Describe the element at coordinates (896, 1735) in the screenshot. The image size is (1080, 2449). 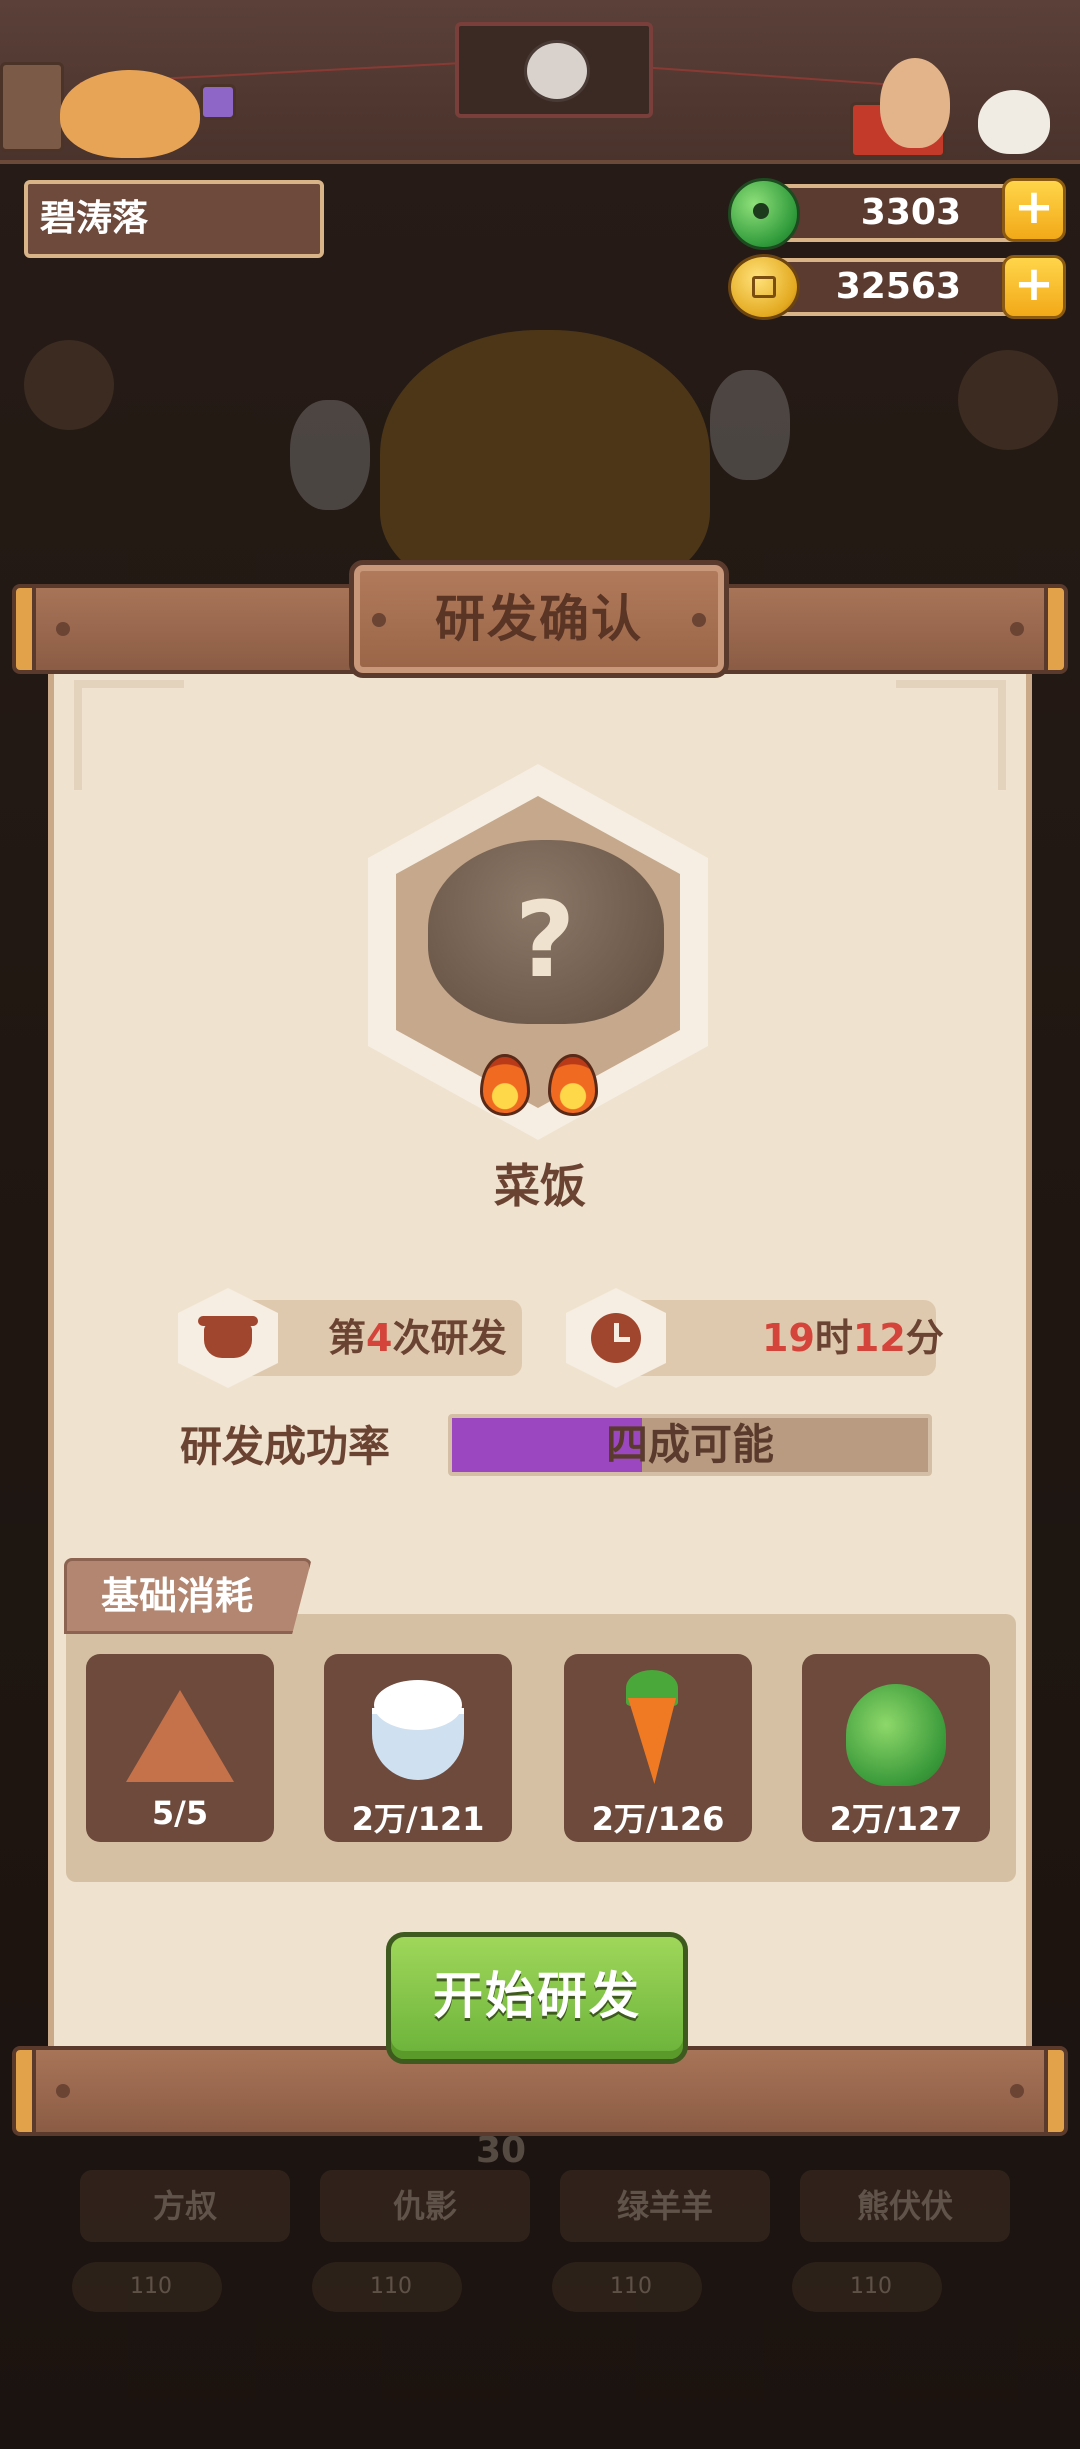
I see `bok-choy-icon` at that location.